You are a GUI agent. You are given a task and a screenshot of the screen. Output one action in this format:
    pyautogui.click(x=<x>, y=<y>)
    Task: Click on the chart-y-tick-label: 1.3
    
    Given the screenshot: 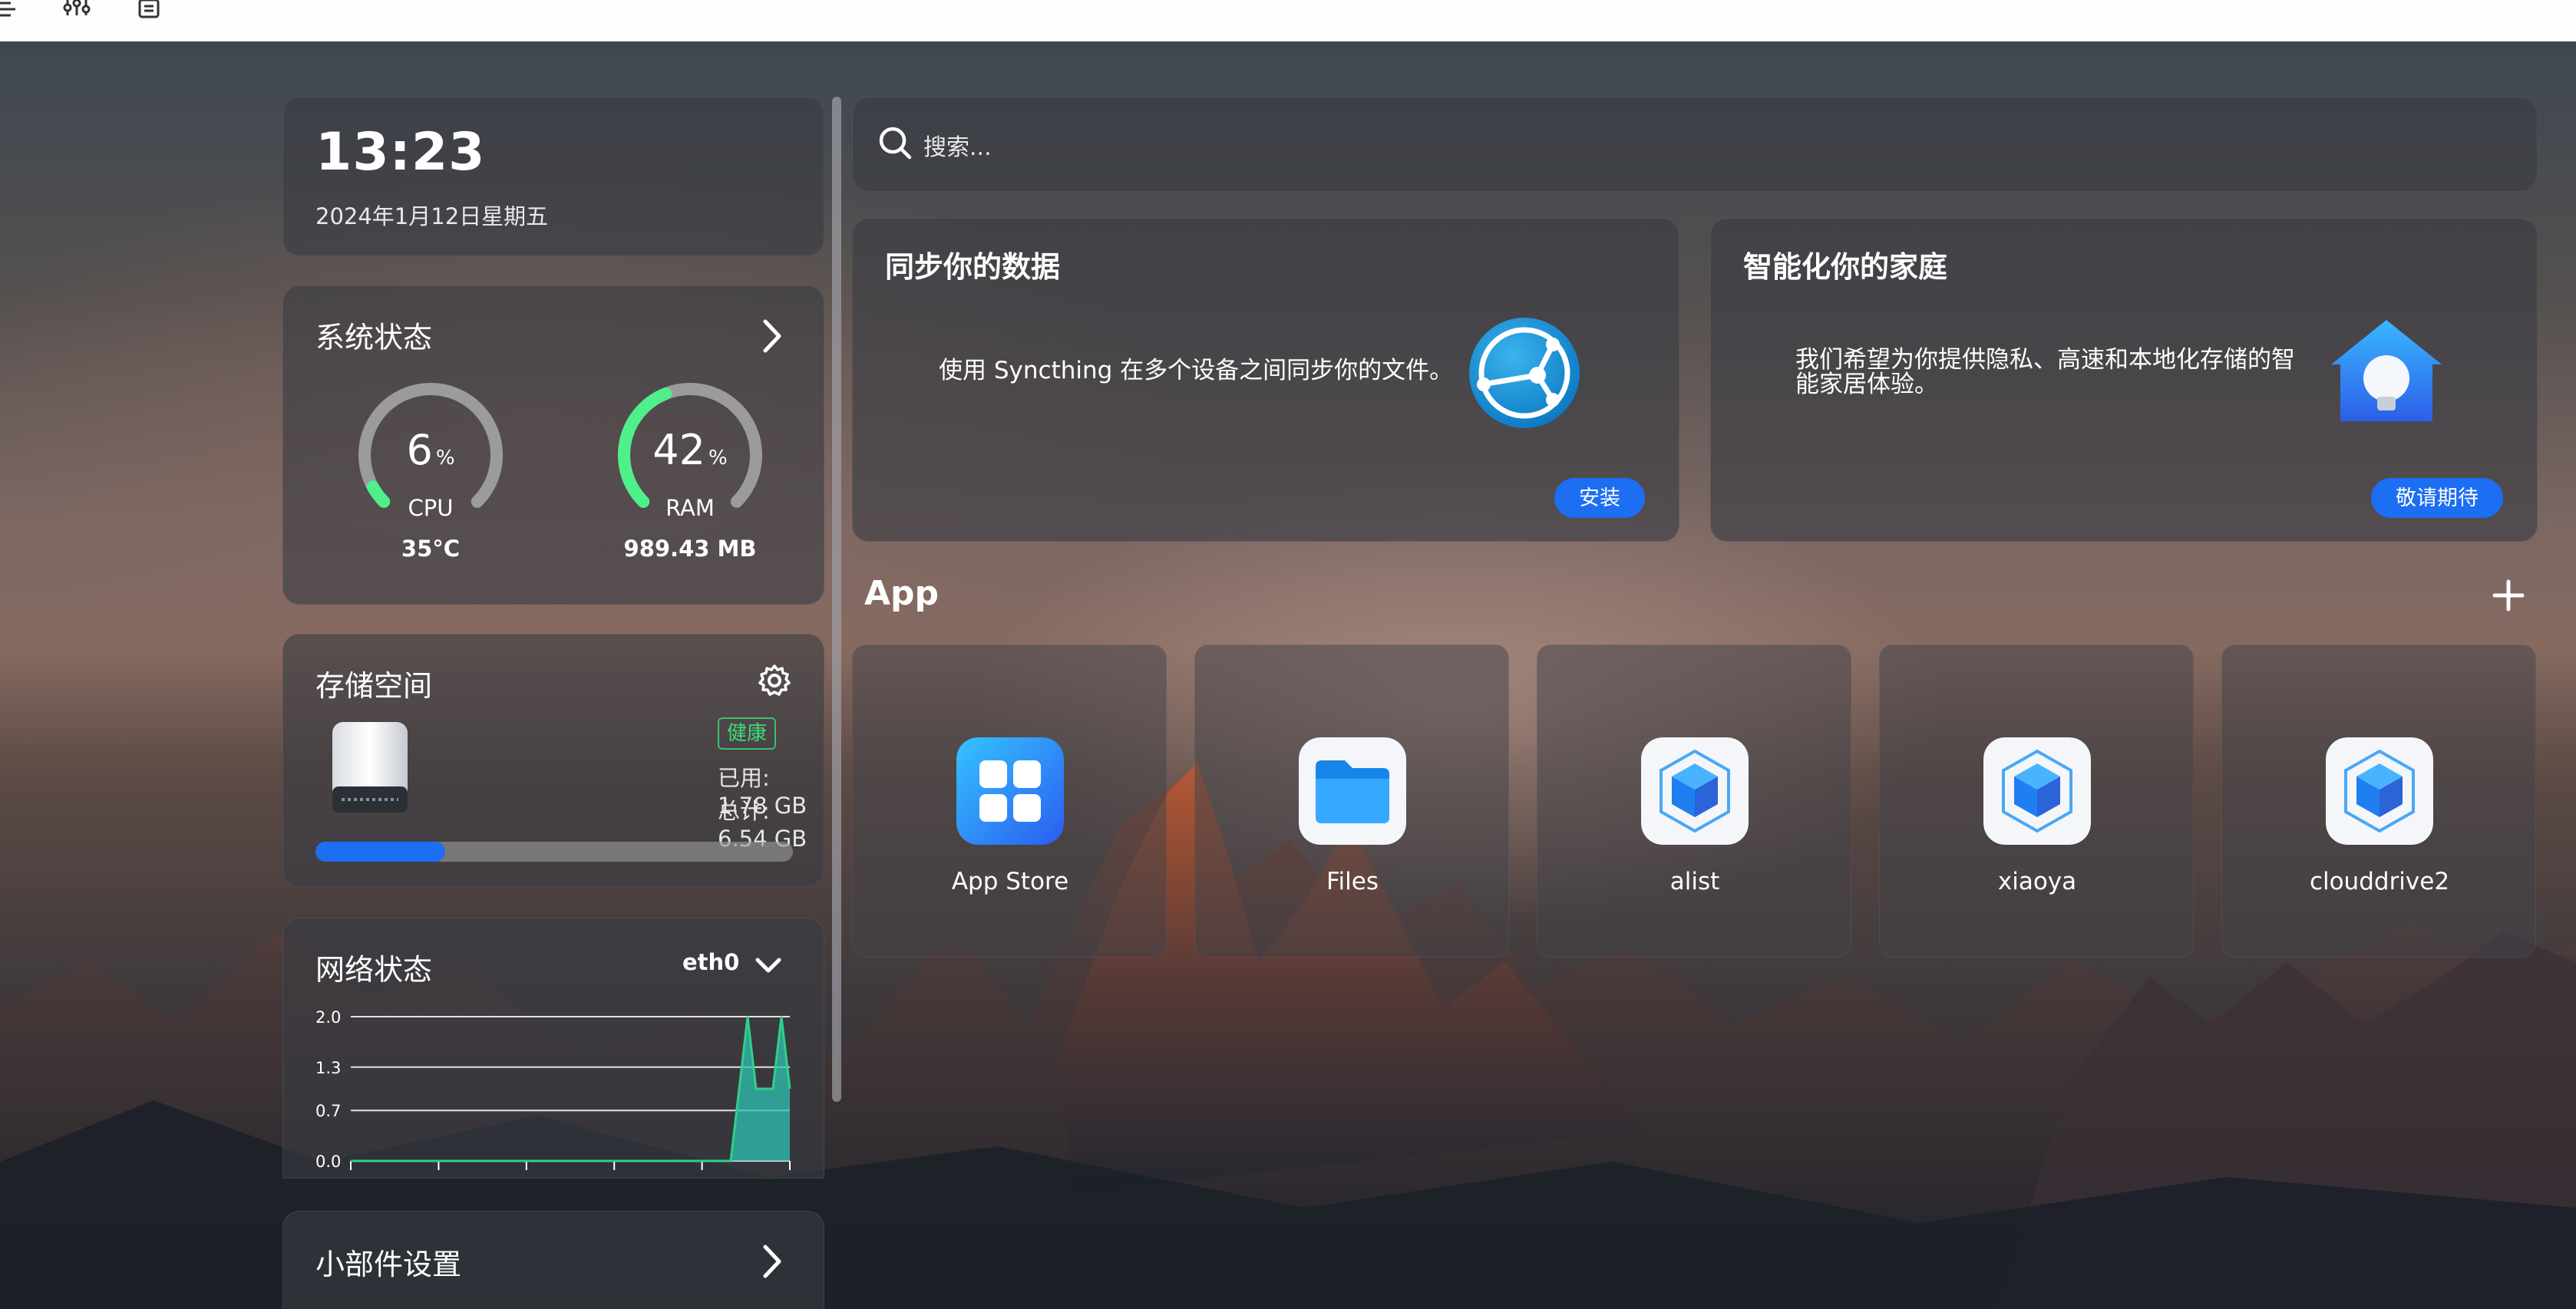 What is the action you would take?
    pyautogui.click(x=328, y=1068)
    